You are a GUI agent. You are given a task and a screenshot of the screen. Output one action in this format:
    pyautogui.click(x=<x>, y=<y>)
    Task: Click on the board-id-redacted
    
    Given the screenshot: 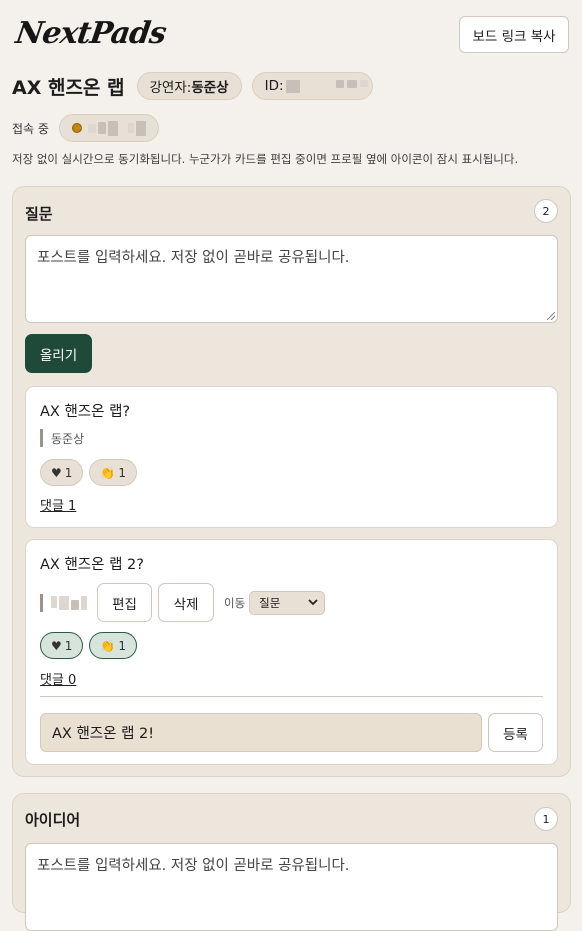 What is the action you would take?
    pyautogui.click(x=326, y=86)
    